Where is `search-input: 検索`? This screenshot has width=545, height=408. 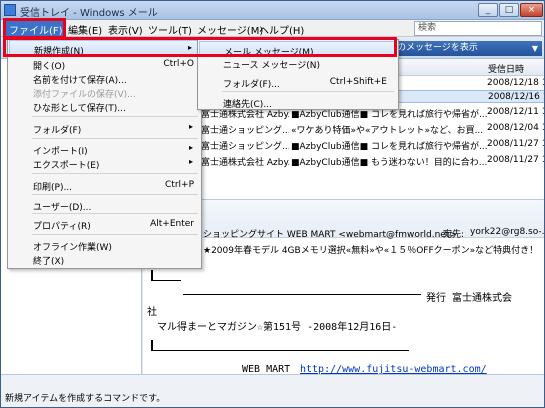
search-input: 検索 is located at coordinates (478, 28).